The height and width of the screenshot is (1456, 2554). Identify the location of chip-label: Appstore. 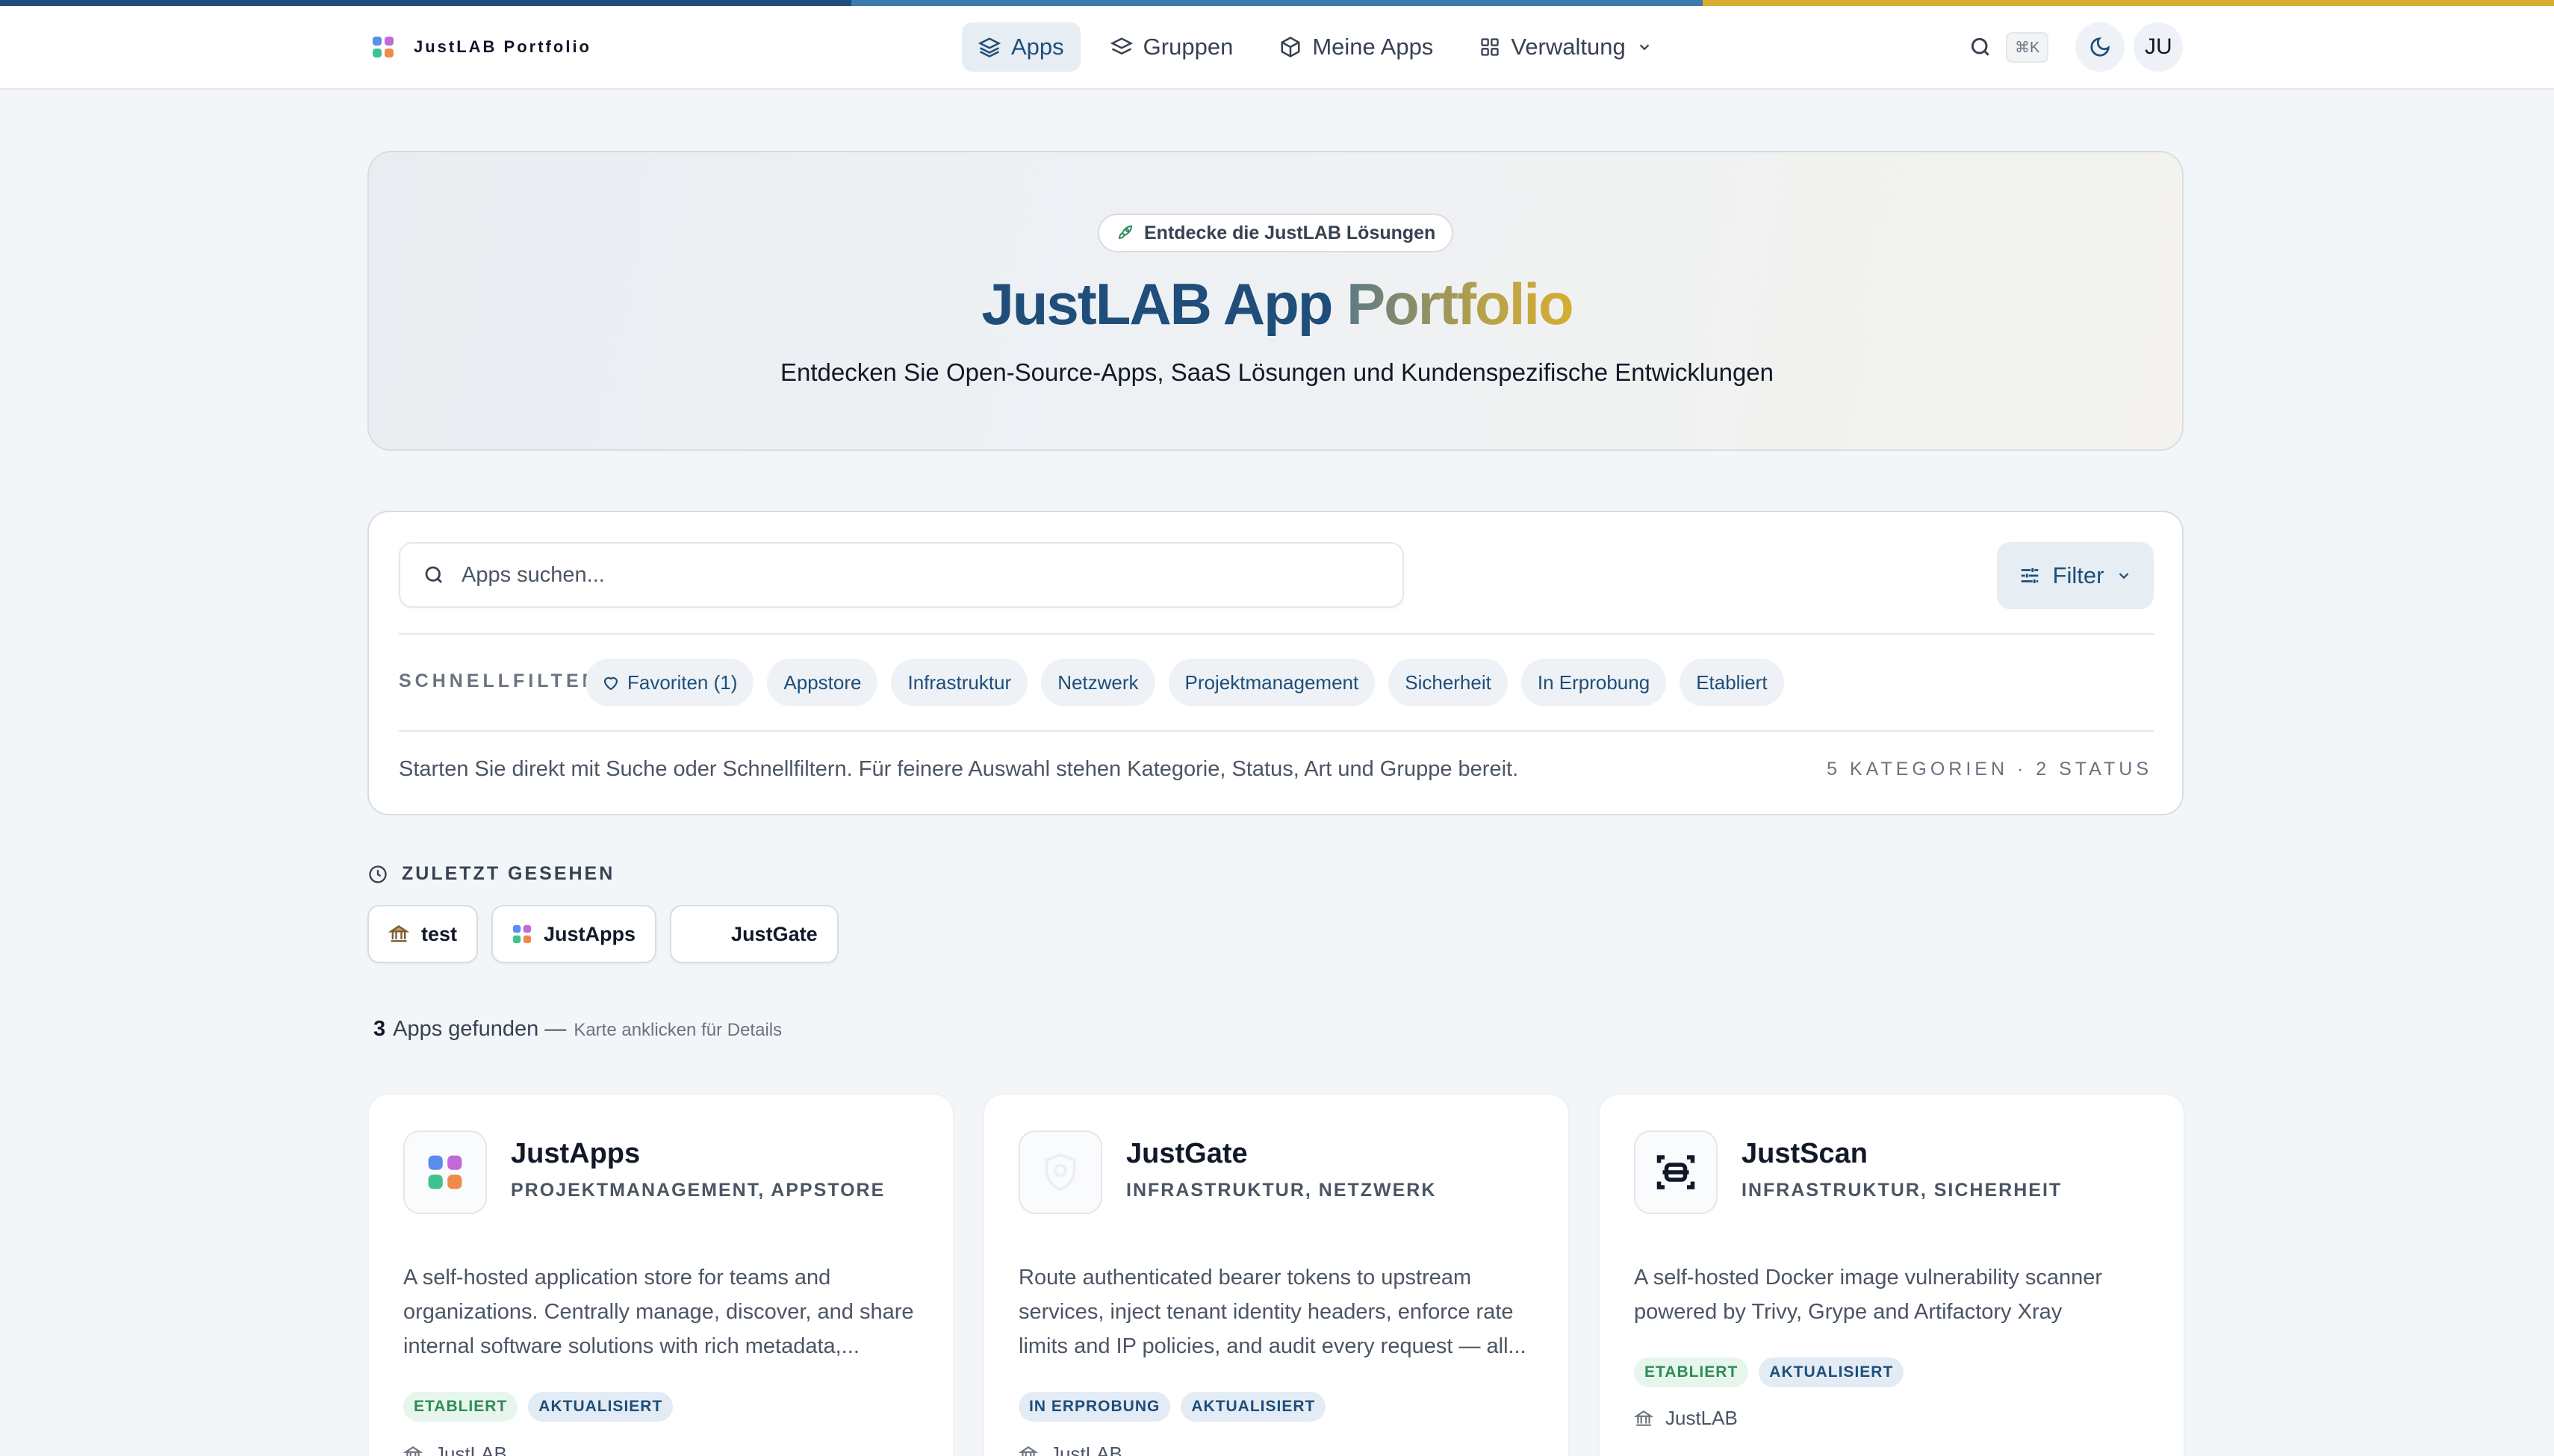
(822, 682).